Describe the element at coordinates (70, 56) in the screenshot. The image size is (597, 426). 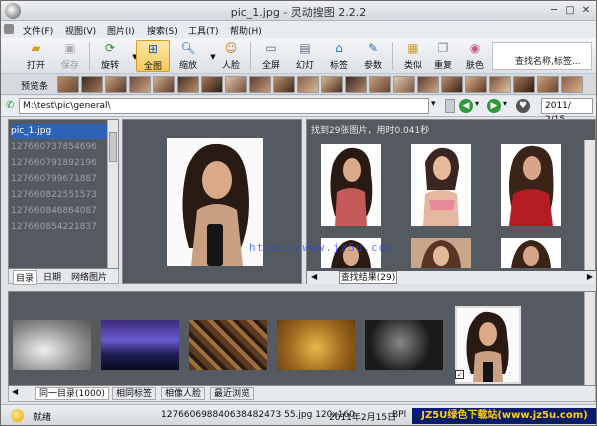
I see `save-button: ▣ 保存` at that location.